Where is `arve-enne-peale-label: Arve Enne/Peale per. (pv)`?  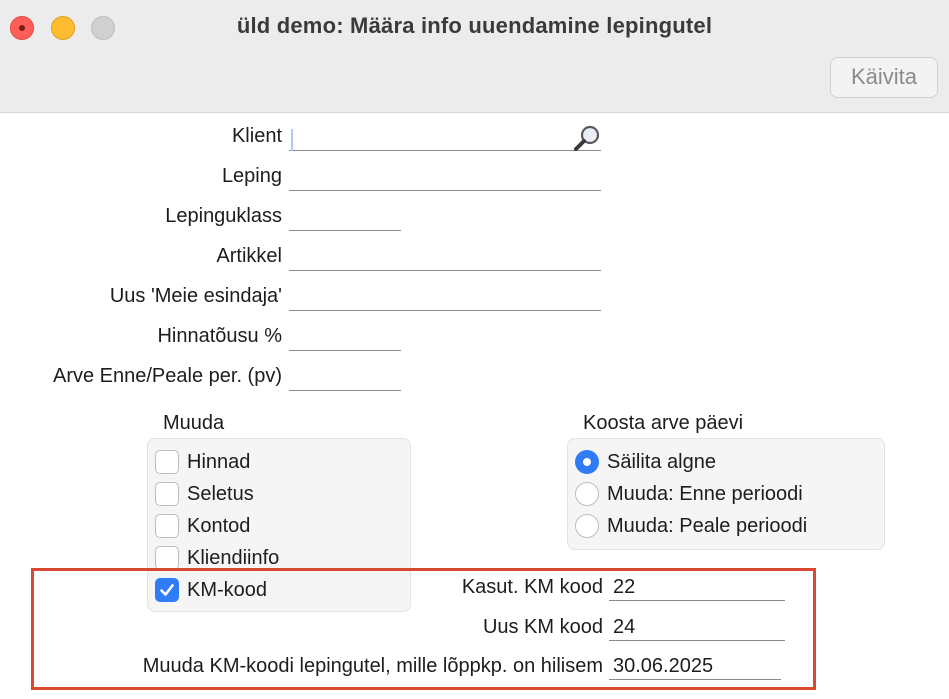
arve-enne-peale-label: Arve Enne/Peale per. (pv) is located at coordinates (167, 376).